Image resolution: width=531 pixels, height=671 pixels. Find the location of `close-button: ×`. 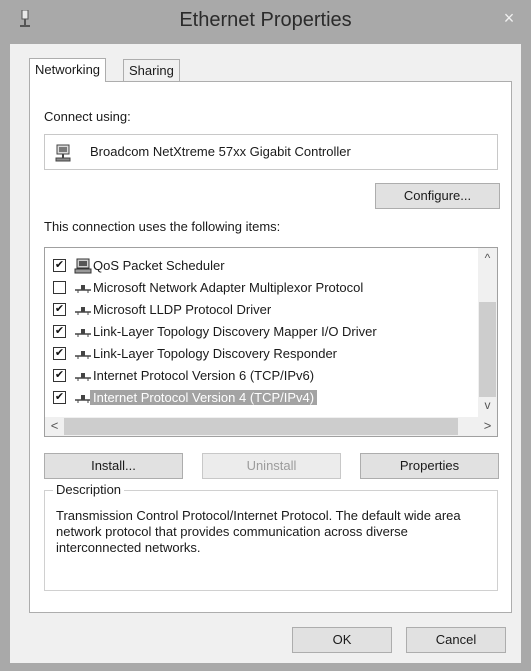

close-button: × is located at coordinates (509, 18).